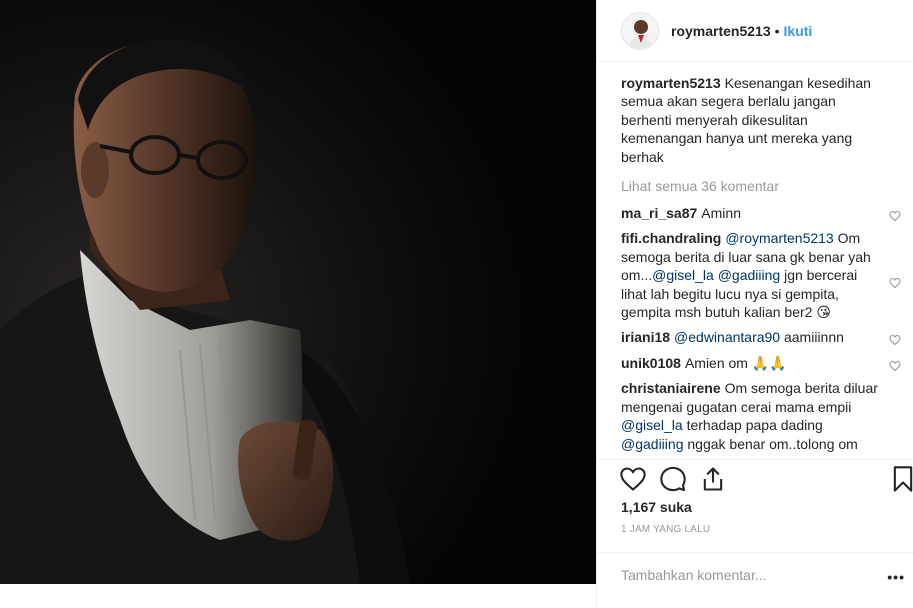  I want to click on comment-text: Aminn, so click(721, 213).